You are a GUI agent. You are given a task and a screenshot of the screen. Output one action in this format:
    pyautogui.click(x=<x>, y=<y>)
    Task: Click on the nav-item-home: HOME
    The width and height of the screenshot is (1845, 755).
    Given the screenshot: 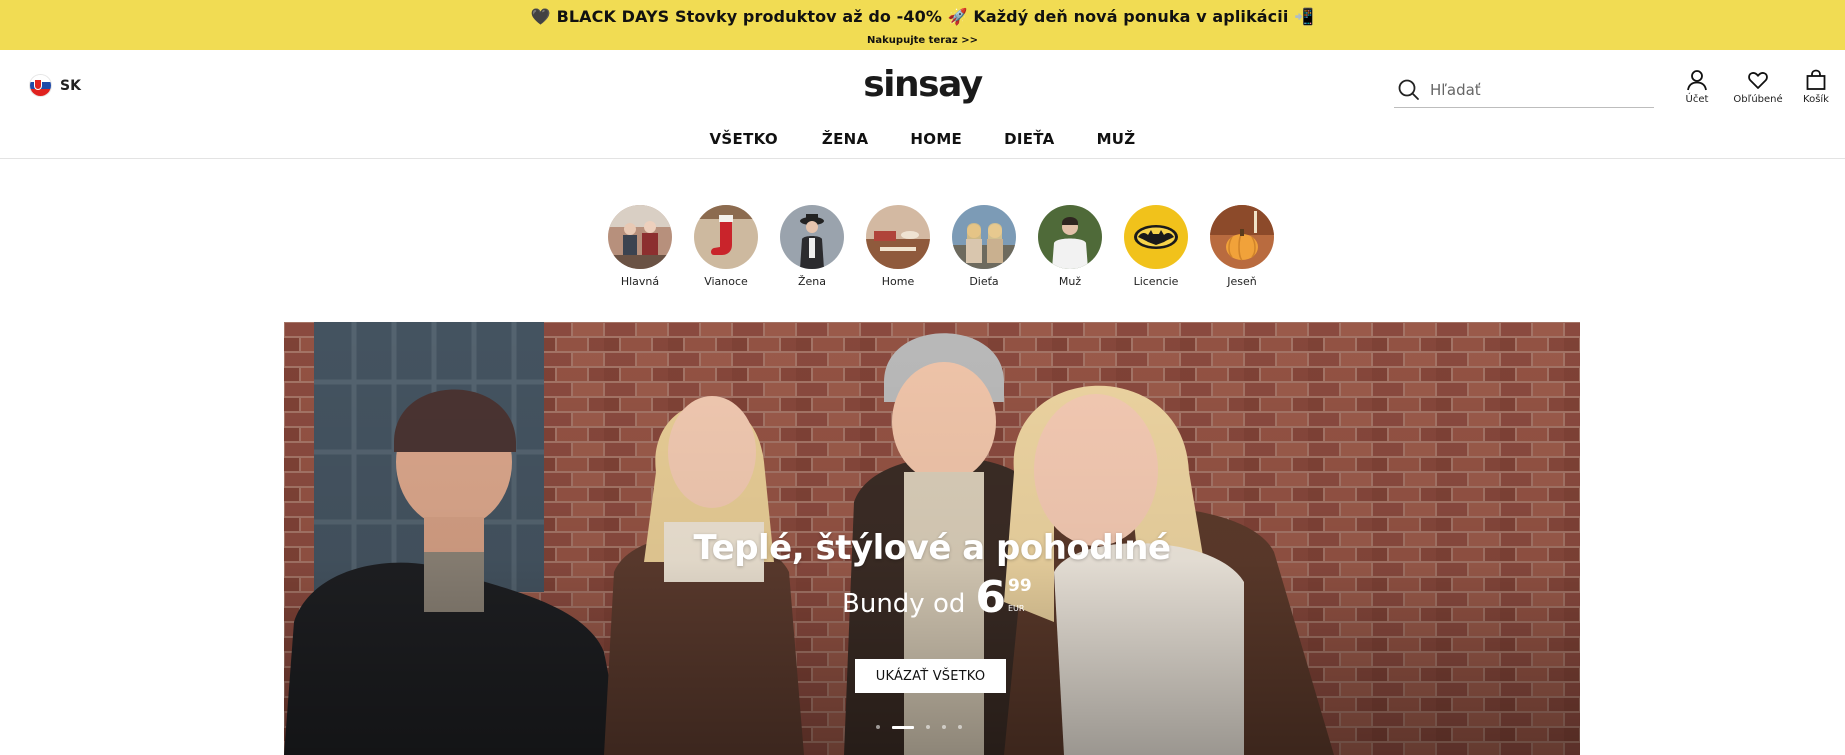 What is the action you would take?
    pyautogui.click(x=936, y=139)
    